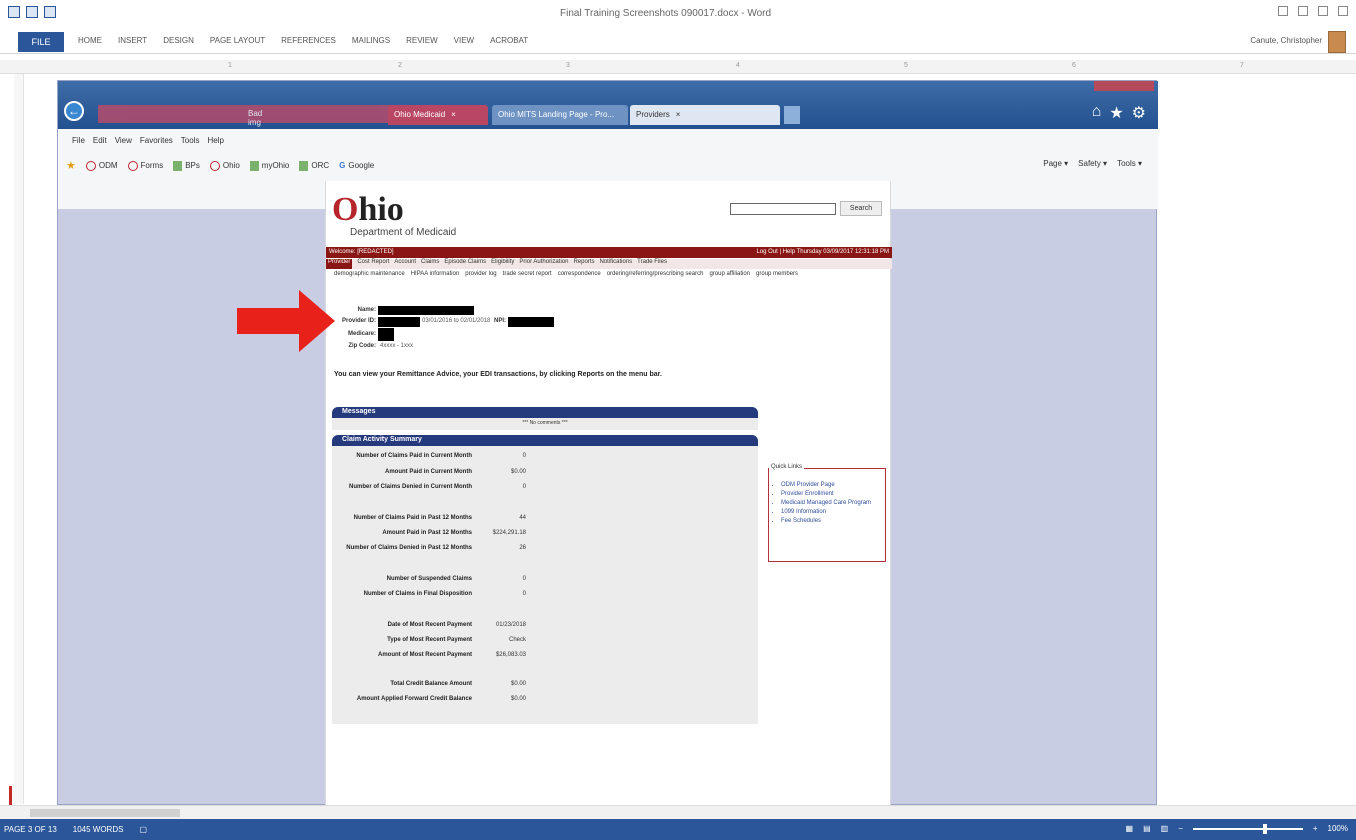  Describe the element at coordinates (403, 232) in the screenshot. I see `logo-subtitle: Department of Medicaid` at that location.